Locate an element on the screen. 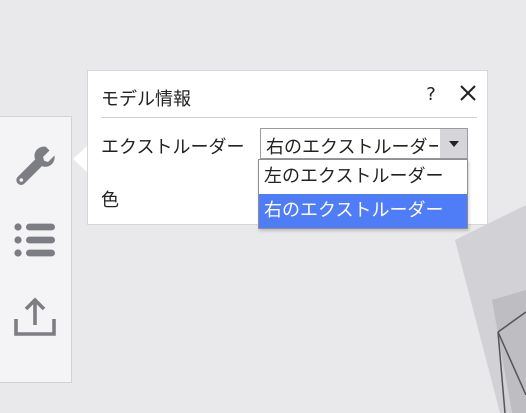  extruder-select: 右のエクストルーダー is located at coordinates (364, 143).